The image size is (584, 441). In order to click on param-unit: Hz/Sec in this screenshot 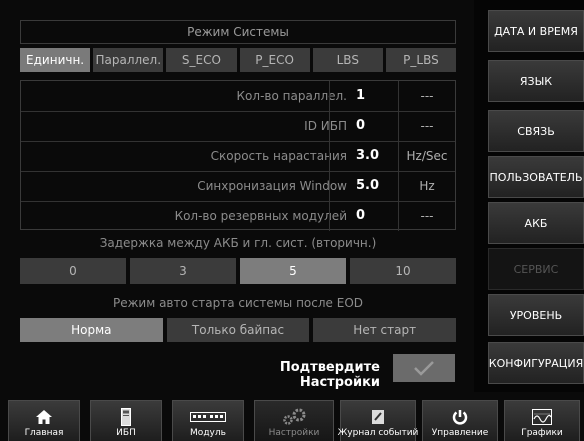, I will do `click(427, 156)`.